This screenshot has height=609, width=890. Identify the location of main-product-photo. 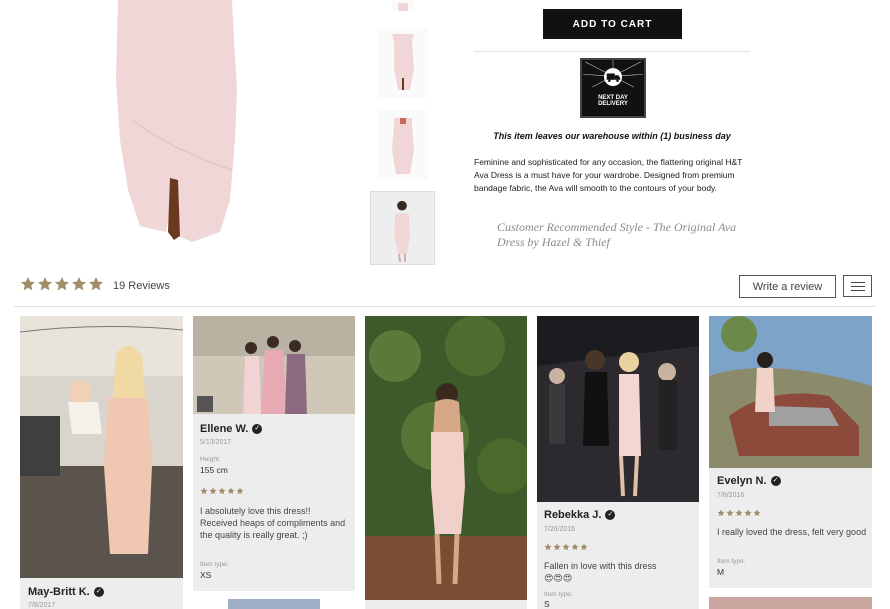
(177, 131).